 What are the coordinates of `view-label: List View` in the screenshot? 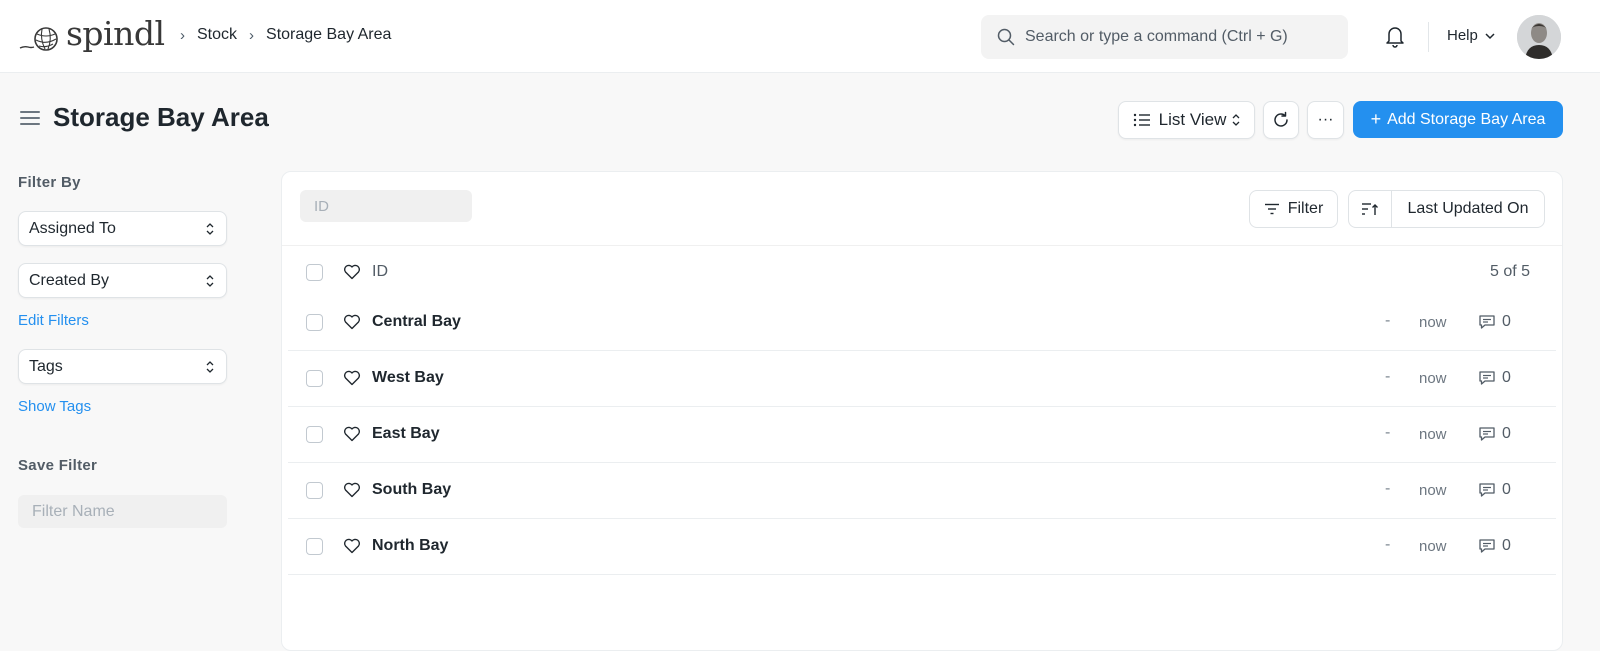 It's located at (1192, 119).